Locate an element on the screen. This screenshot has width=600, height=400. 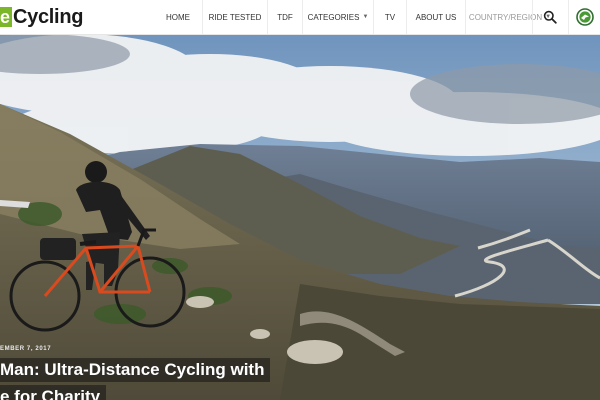
skoda-logo-icon is located at coordinates (585, 17).